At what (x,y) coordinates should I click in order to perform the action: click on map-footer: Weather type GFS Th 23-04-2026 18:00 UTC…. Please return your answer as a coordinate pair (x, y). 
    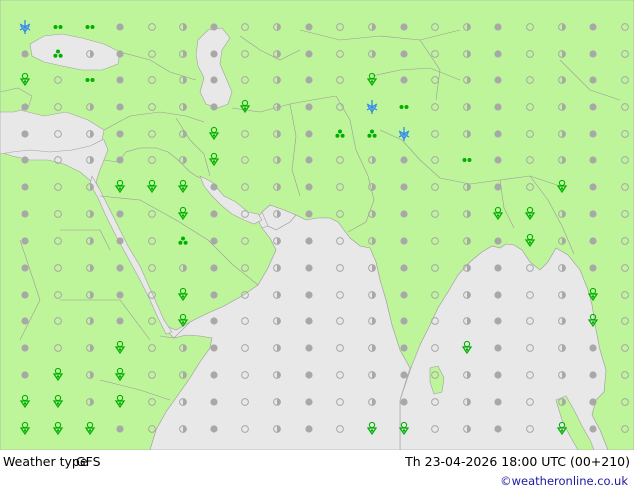
    Looking at the image, I should click on (317, 470).